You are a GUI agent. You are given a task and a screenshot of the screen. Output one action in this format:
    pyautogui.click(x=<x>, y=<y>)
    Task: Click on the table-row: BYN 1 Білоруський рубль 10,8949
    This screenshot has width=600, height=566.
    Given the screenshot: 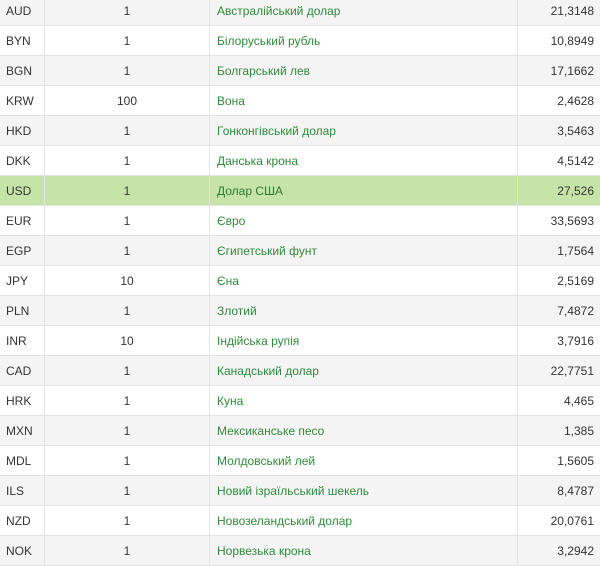 What is the action you would take?
    pyautogui.click(x=300, y=40)
    